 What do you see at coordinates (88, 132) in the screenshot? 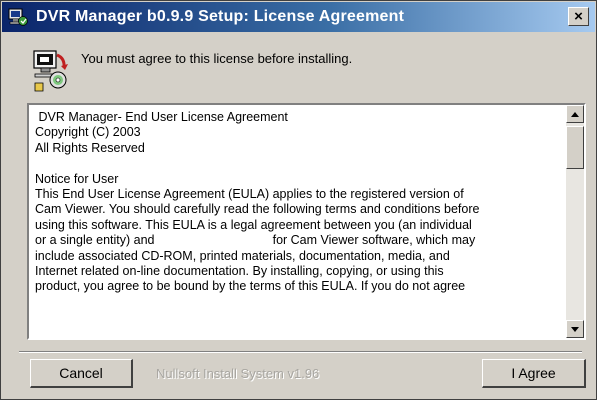
I see `license-line: Copyright (C) 2003` at bounding box center [88, 132].